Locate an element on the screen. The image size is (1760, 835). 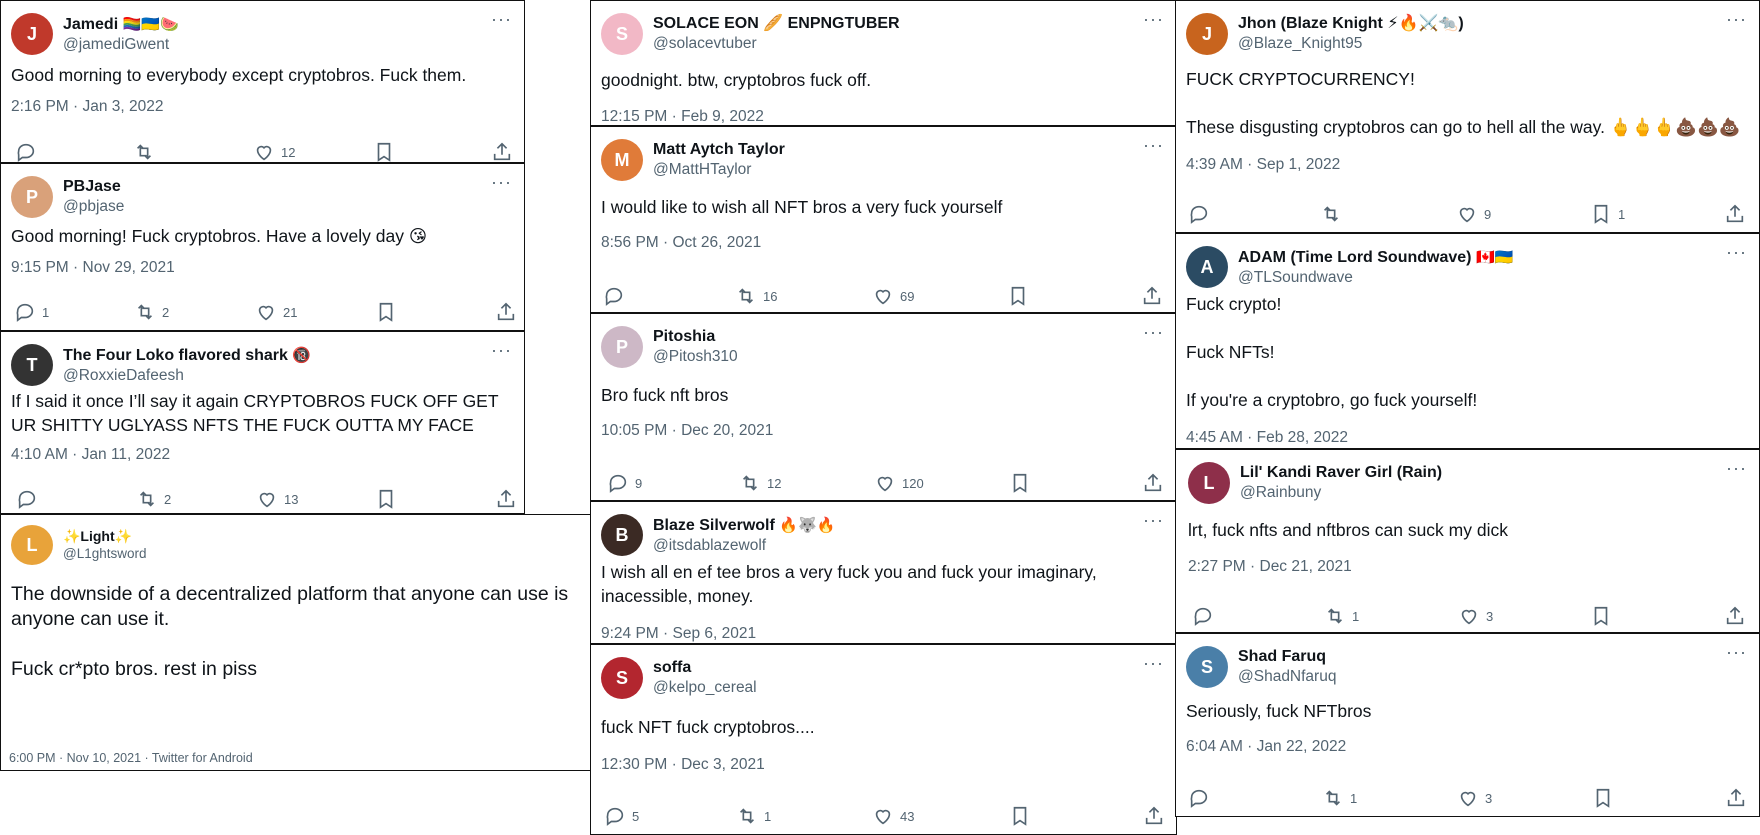
display-name: ADAM (Time Lord Soundwave) is located at coordinates (1355, 257).